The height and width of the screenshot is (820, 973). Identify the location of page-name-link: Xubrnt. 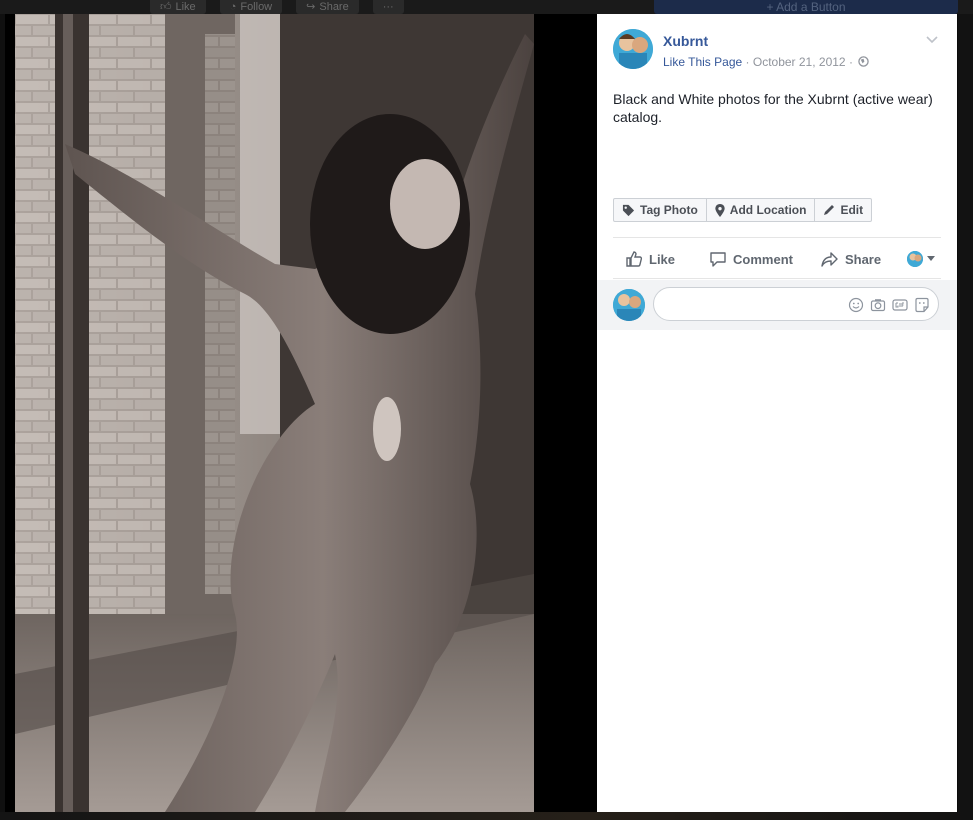
(685, 41).